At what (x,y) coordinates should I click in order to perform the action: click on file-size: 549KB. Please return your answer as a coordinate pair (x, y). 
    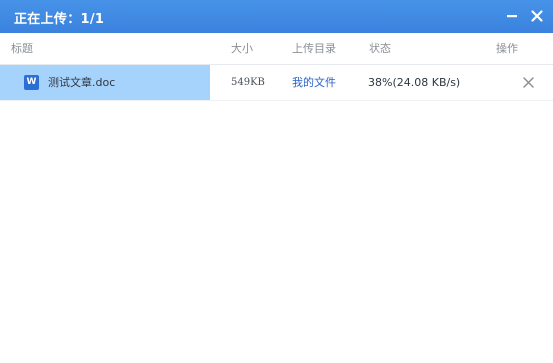
    Looking at the image, I should click on (248, 82).